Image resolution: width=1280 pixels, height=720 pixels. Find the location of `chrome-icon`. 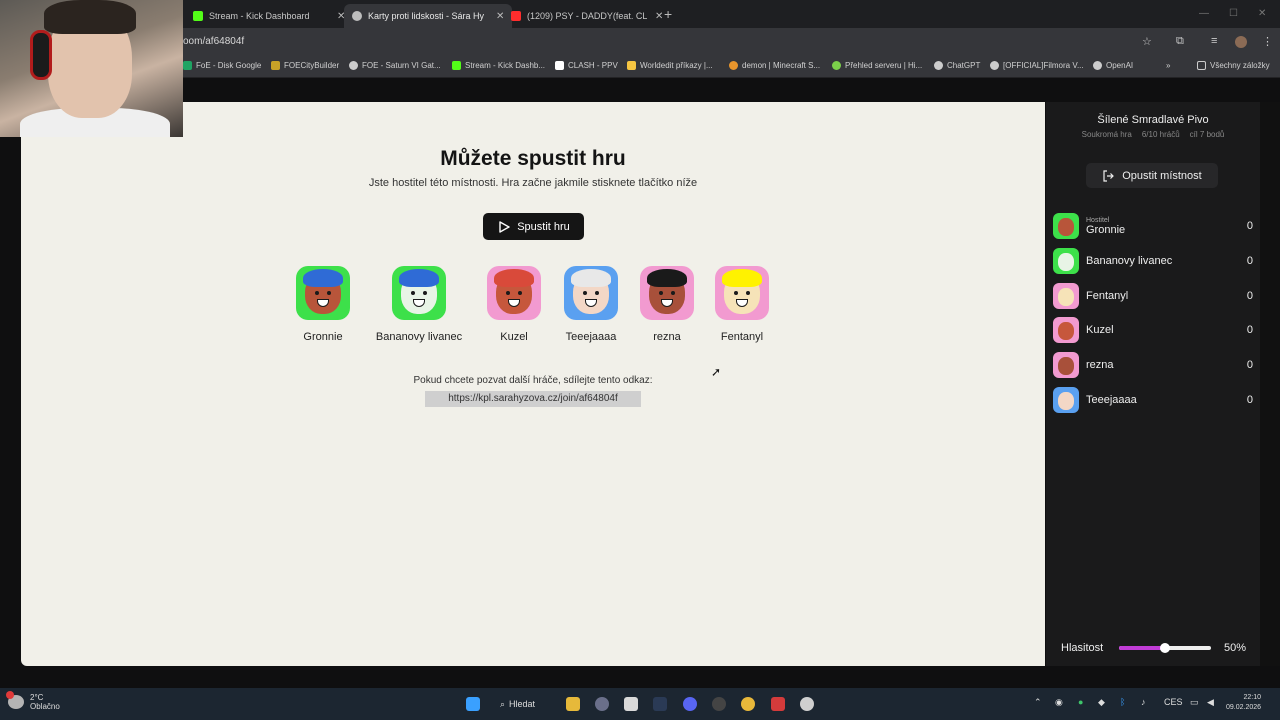

chrome-icon is located at coordinates (748, 704).